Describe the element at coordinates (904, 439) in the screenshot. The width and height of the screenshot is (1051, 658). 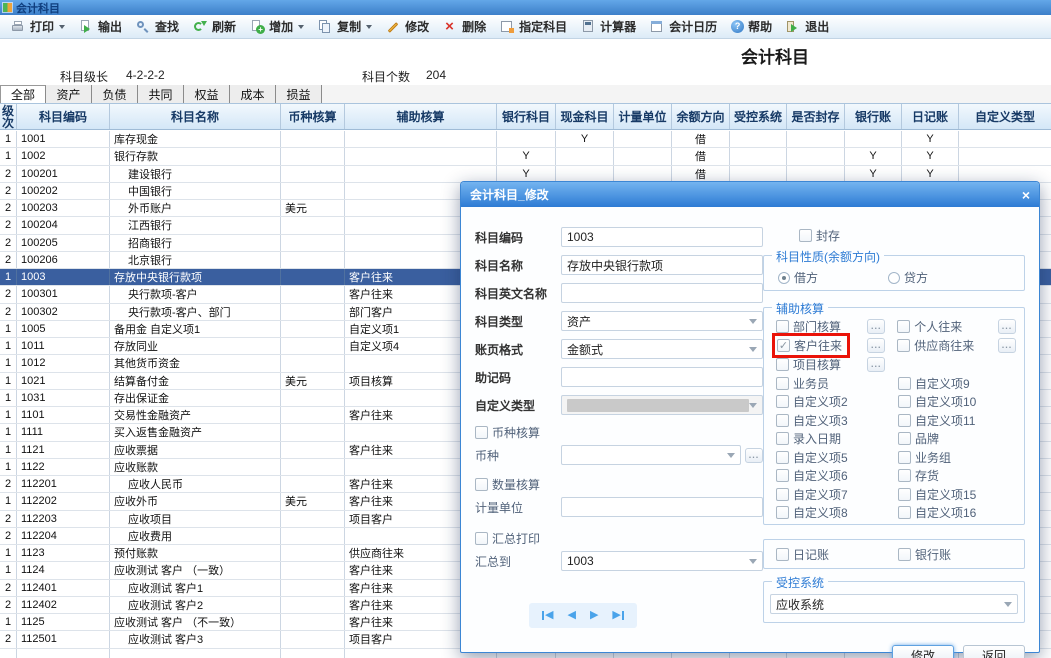
I see `aux-品牌-checkbox` at that location.